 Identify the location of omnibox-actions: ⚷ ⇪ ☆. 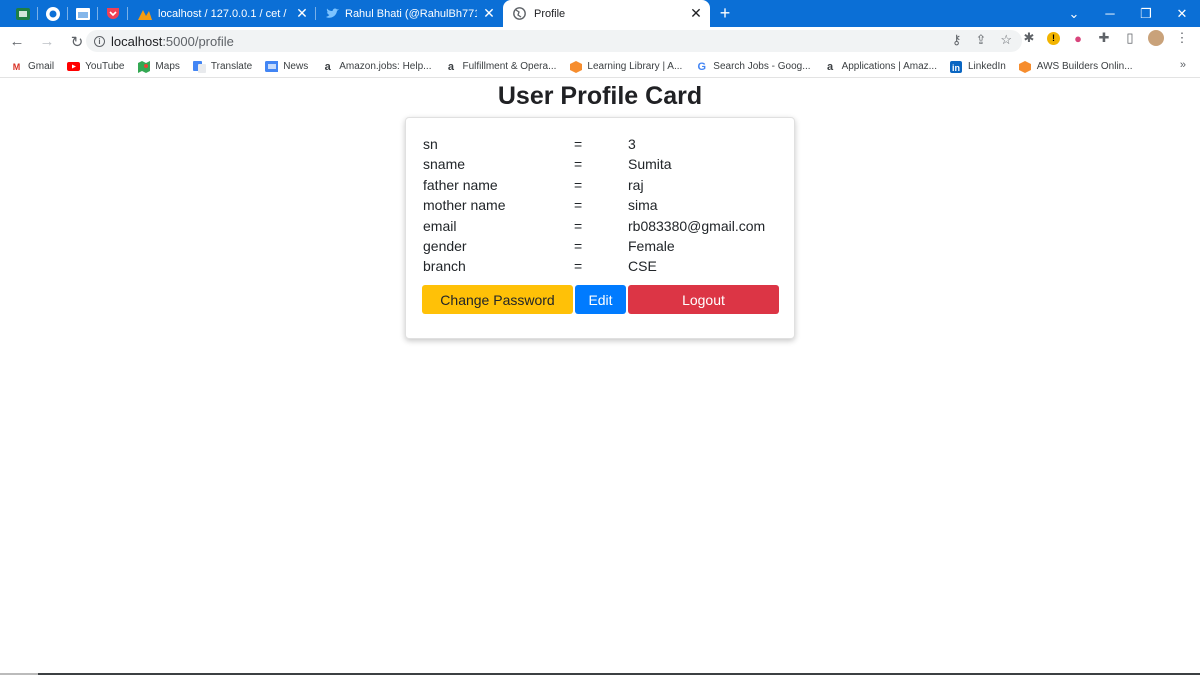
(982, 40).